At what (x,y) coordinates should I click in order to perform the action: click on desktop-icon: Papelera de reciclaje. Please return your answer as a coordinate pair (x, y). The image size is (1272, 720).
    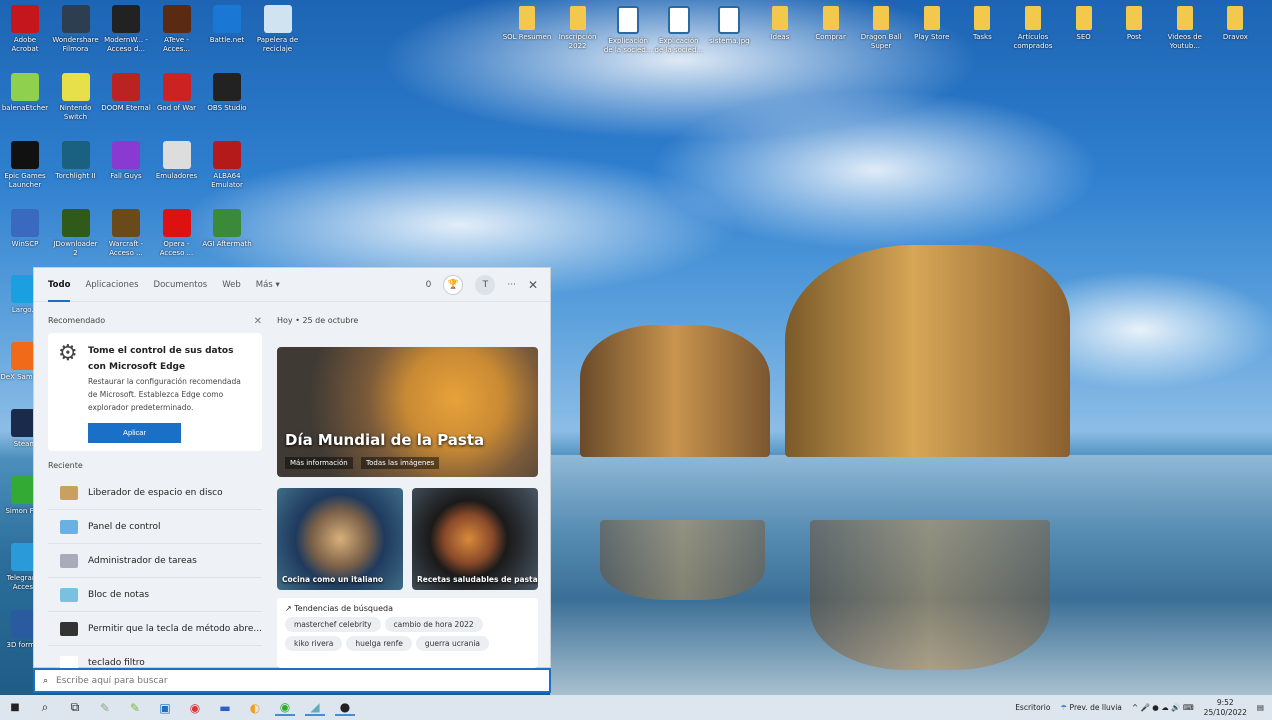
    Looking at the image, I should click on (278, 29).